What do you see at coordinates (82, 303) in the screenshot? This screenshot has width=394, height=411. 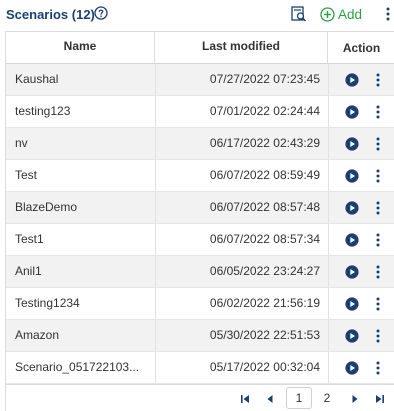 I see `scenario-name: Testing1234` at bounding box center [82, 303].